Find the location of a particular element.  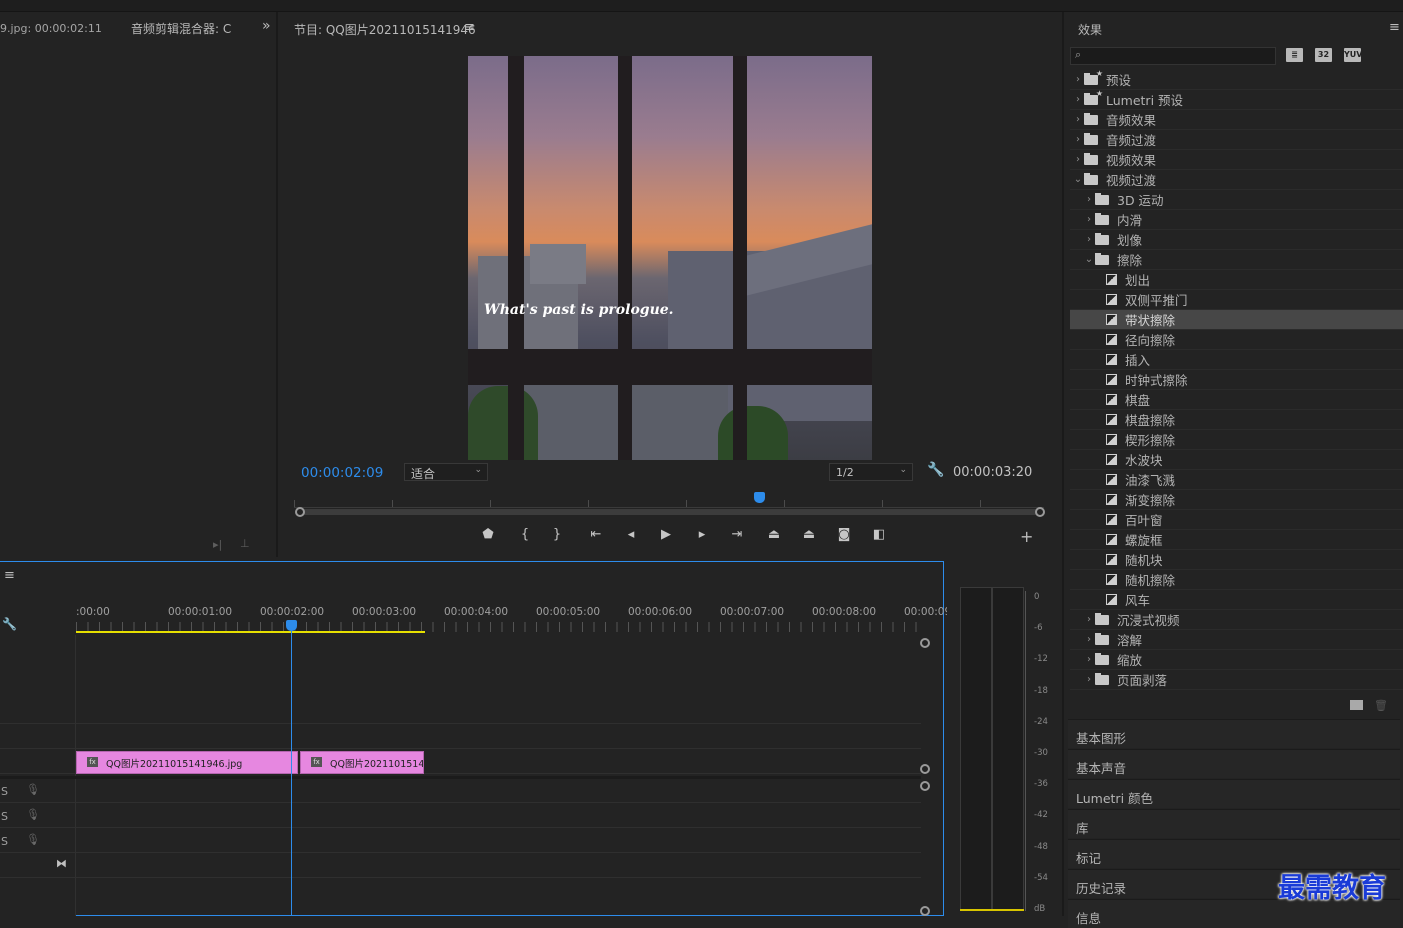

effect-folder: ⌄ 擦除 is located at coordinates (1236, 260).